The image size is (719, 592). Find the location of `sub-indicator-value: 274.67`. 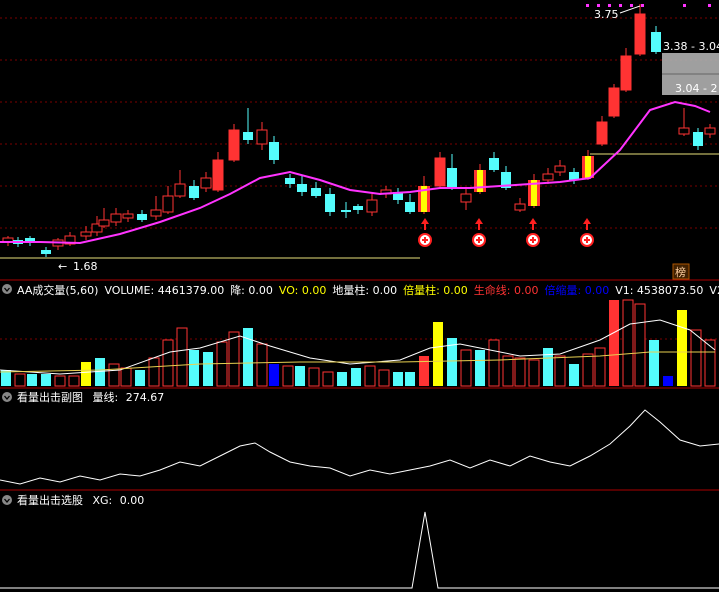

sub-indicator-value: 274.67 is located at coordinates (145, 397).